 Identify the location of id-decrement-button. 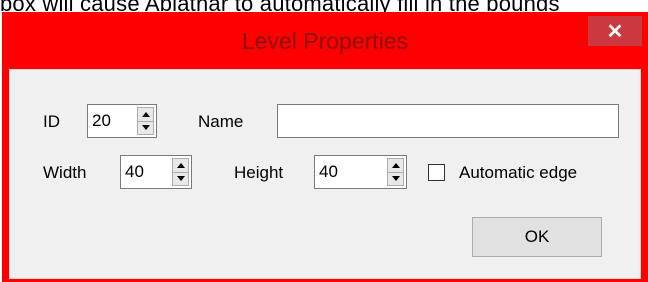
(145, 127).